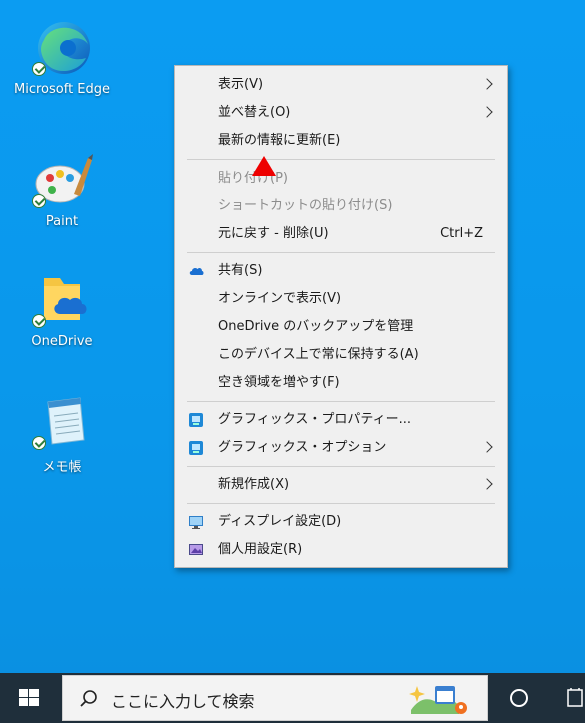 The image size is (585, 723). I want to click on task-view-icon, so click(575, 697).